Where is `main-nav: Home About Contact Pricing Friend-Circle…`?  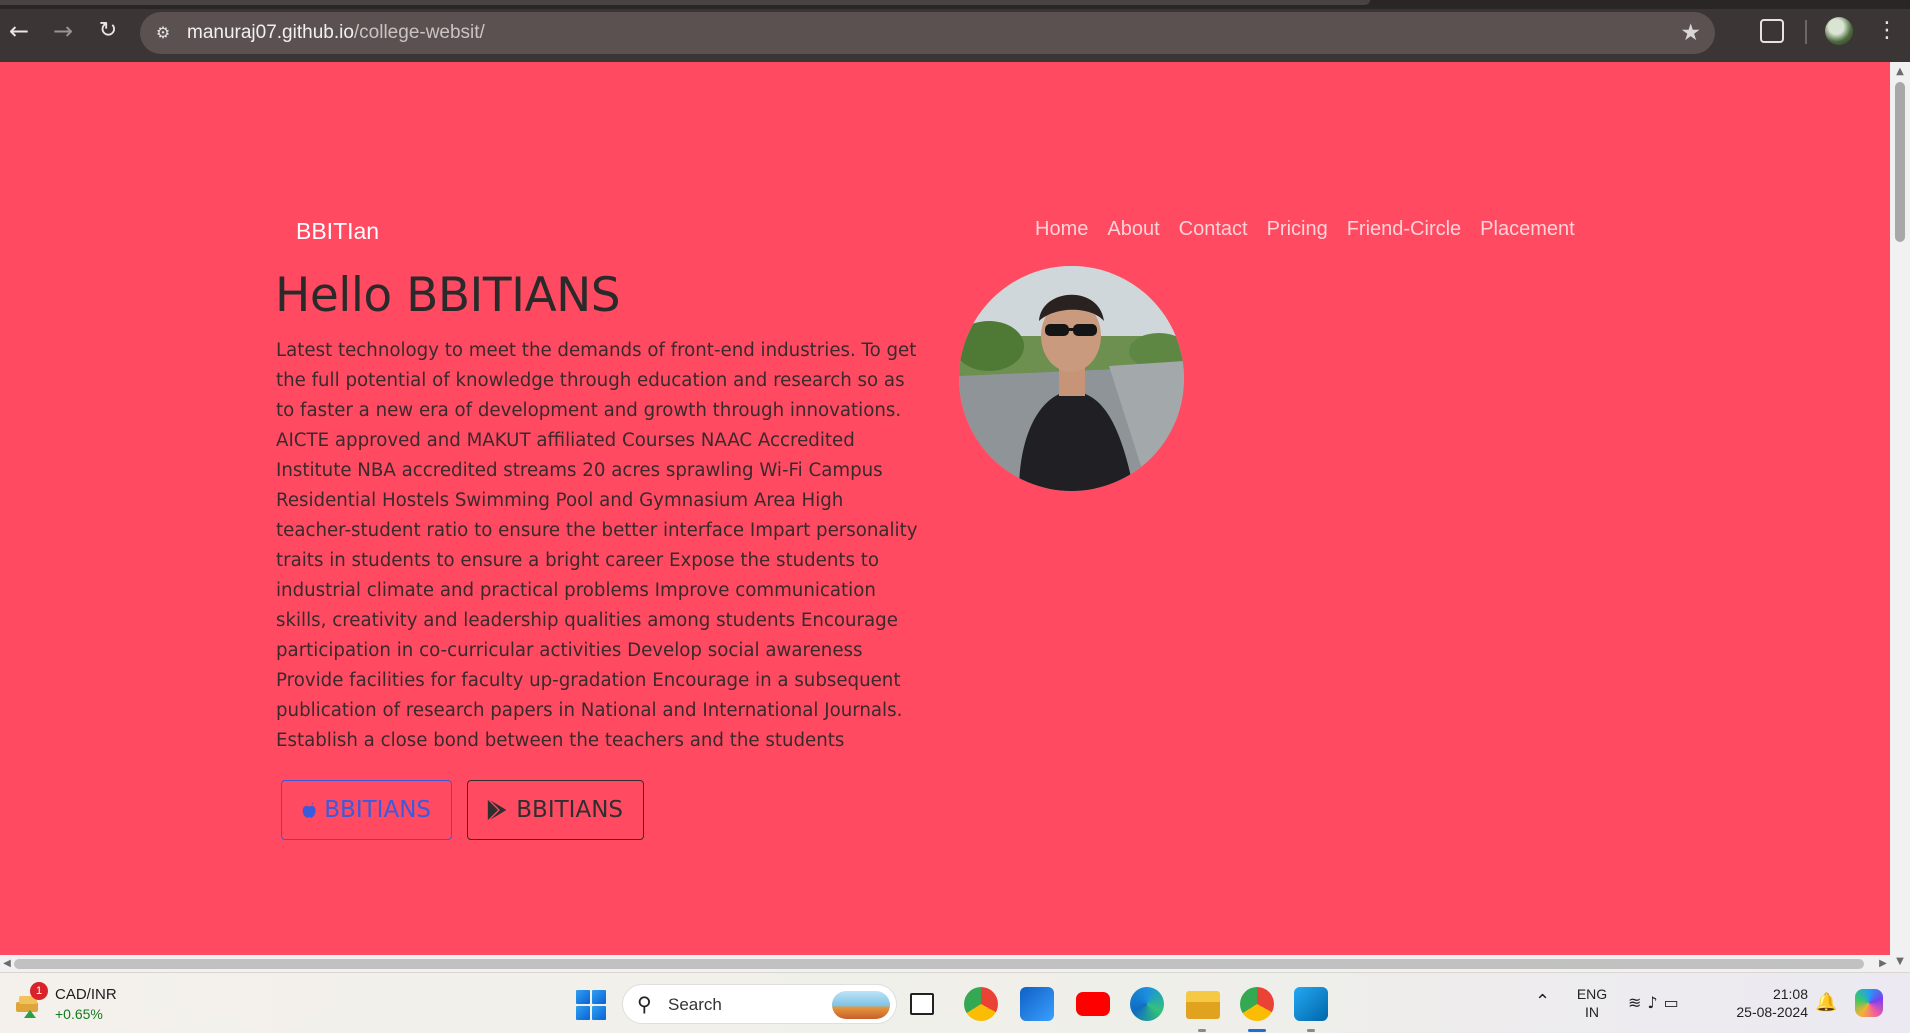
main-nav: Home About Contact Pricing Friend-Circle… is located at coordinates (1305, 229).